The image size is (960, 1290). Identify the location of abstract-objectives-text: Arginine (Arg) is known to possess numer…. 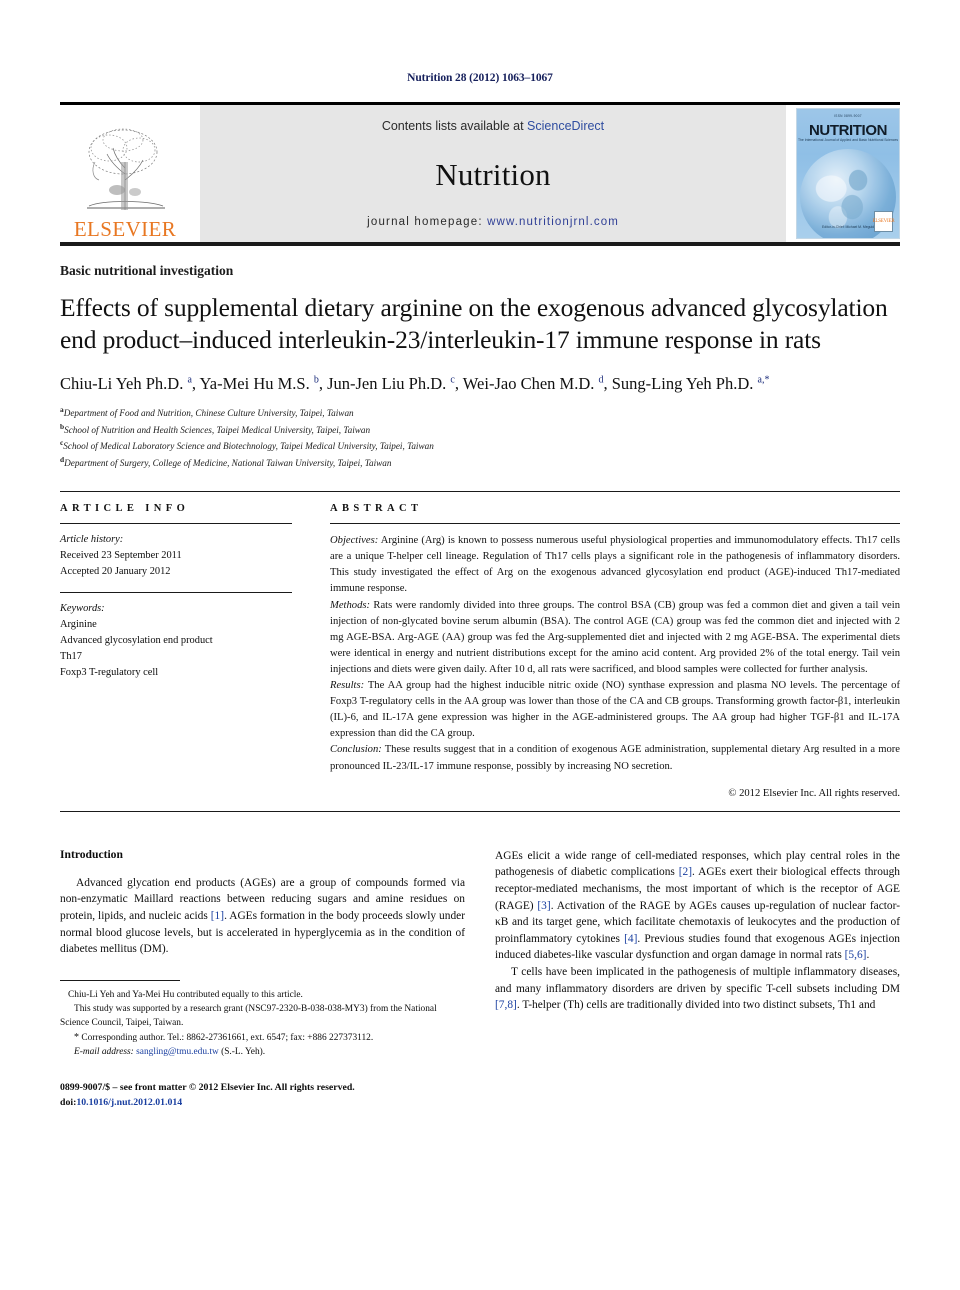
(615, 565).